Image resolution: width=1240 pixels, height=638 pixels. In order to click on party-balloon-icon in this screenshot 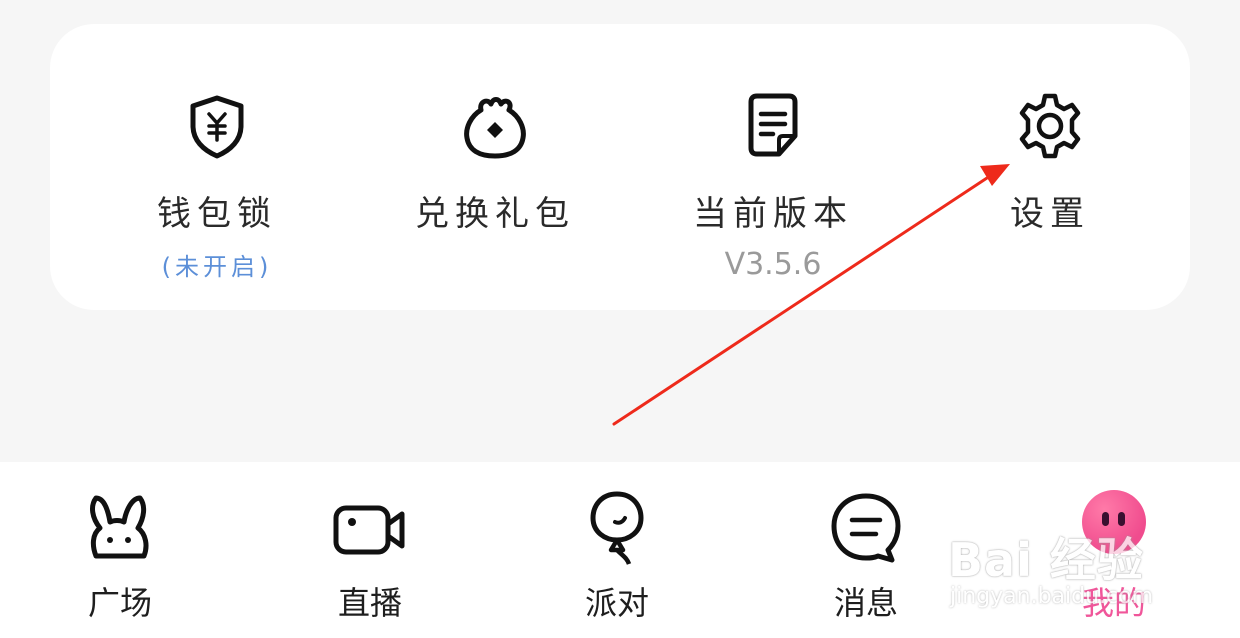, I will do `click(617, 528)`.